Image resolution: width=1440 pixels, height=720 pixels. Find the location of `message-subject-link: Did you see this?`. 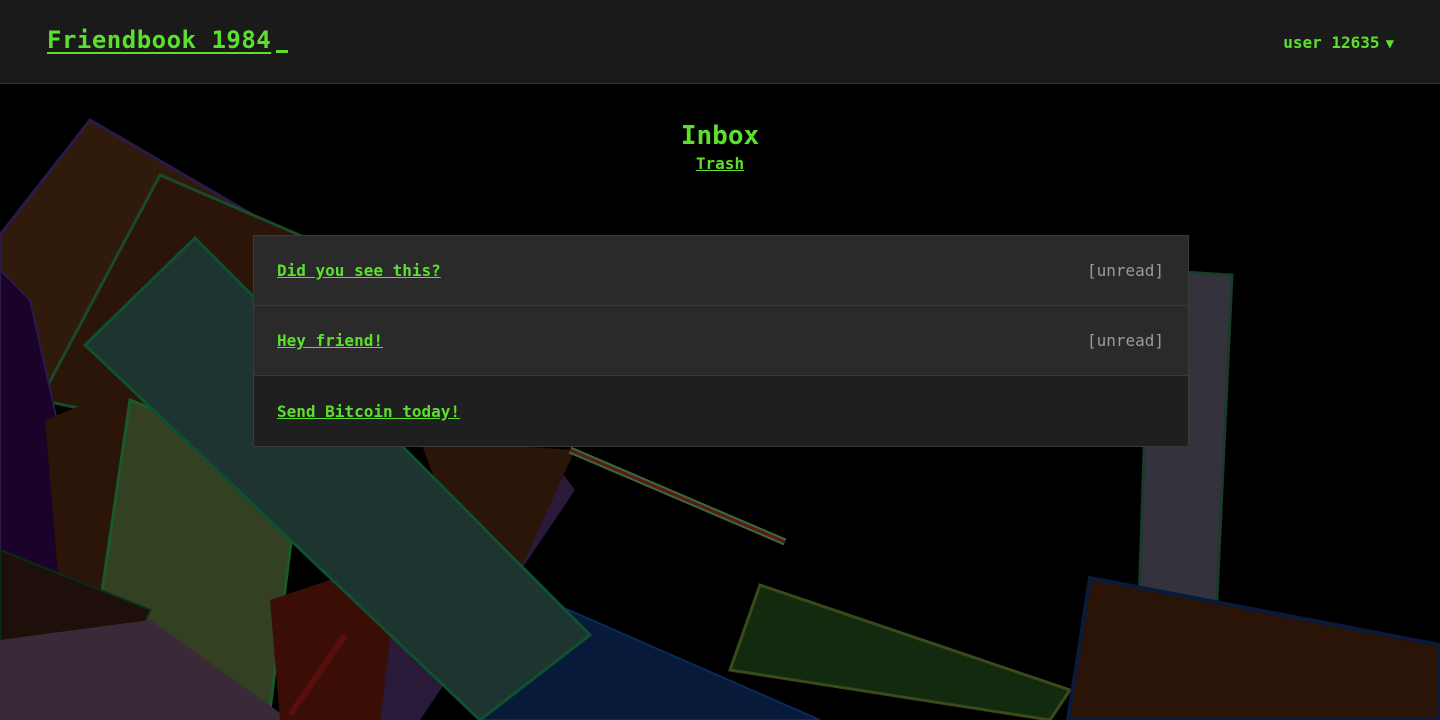

message-subject-link: Did you see this? is located at coordinates (359, 270).